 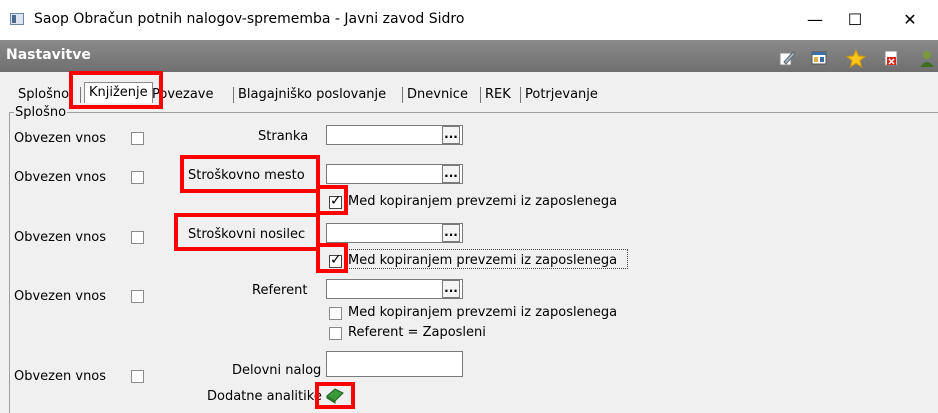 What do you see at coordinates (891, 58) in the screenshot?
I see `delete-icon` at bounding box center [891, 58].